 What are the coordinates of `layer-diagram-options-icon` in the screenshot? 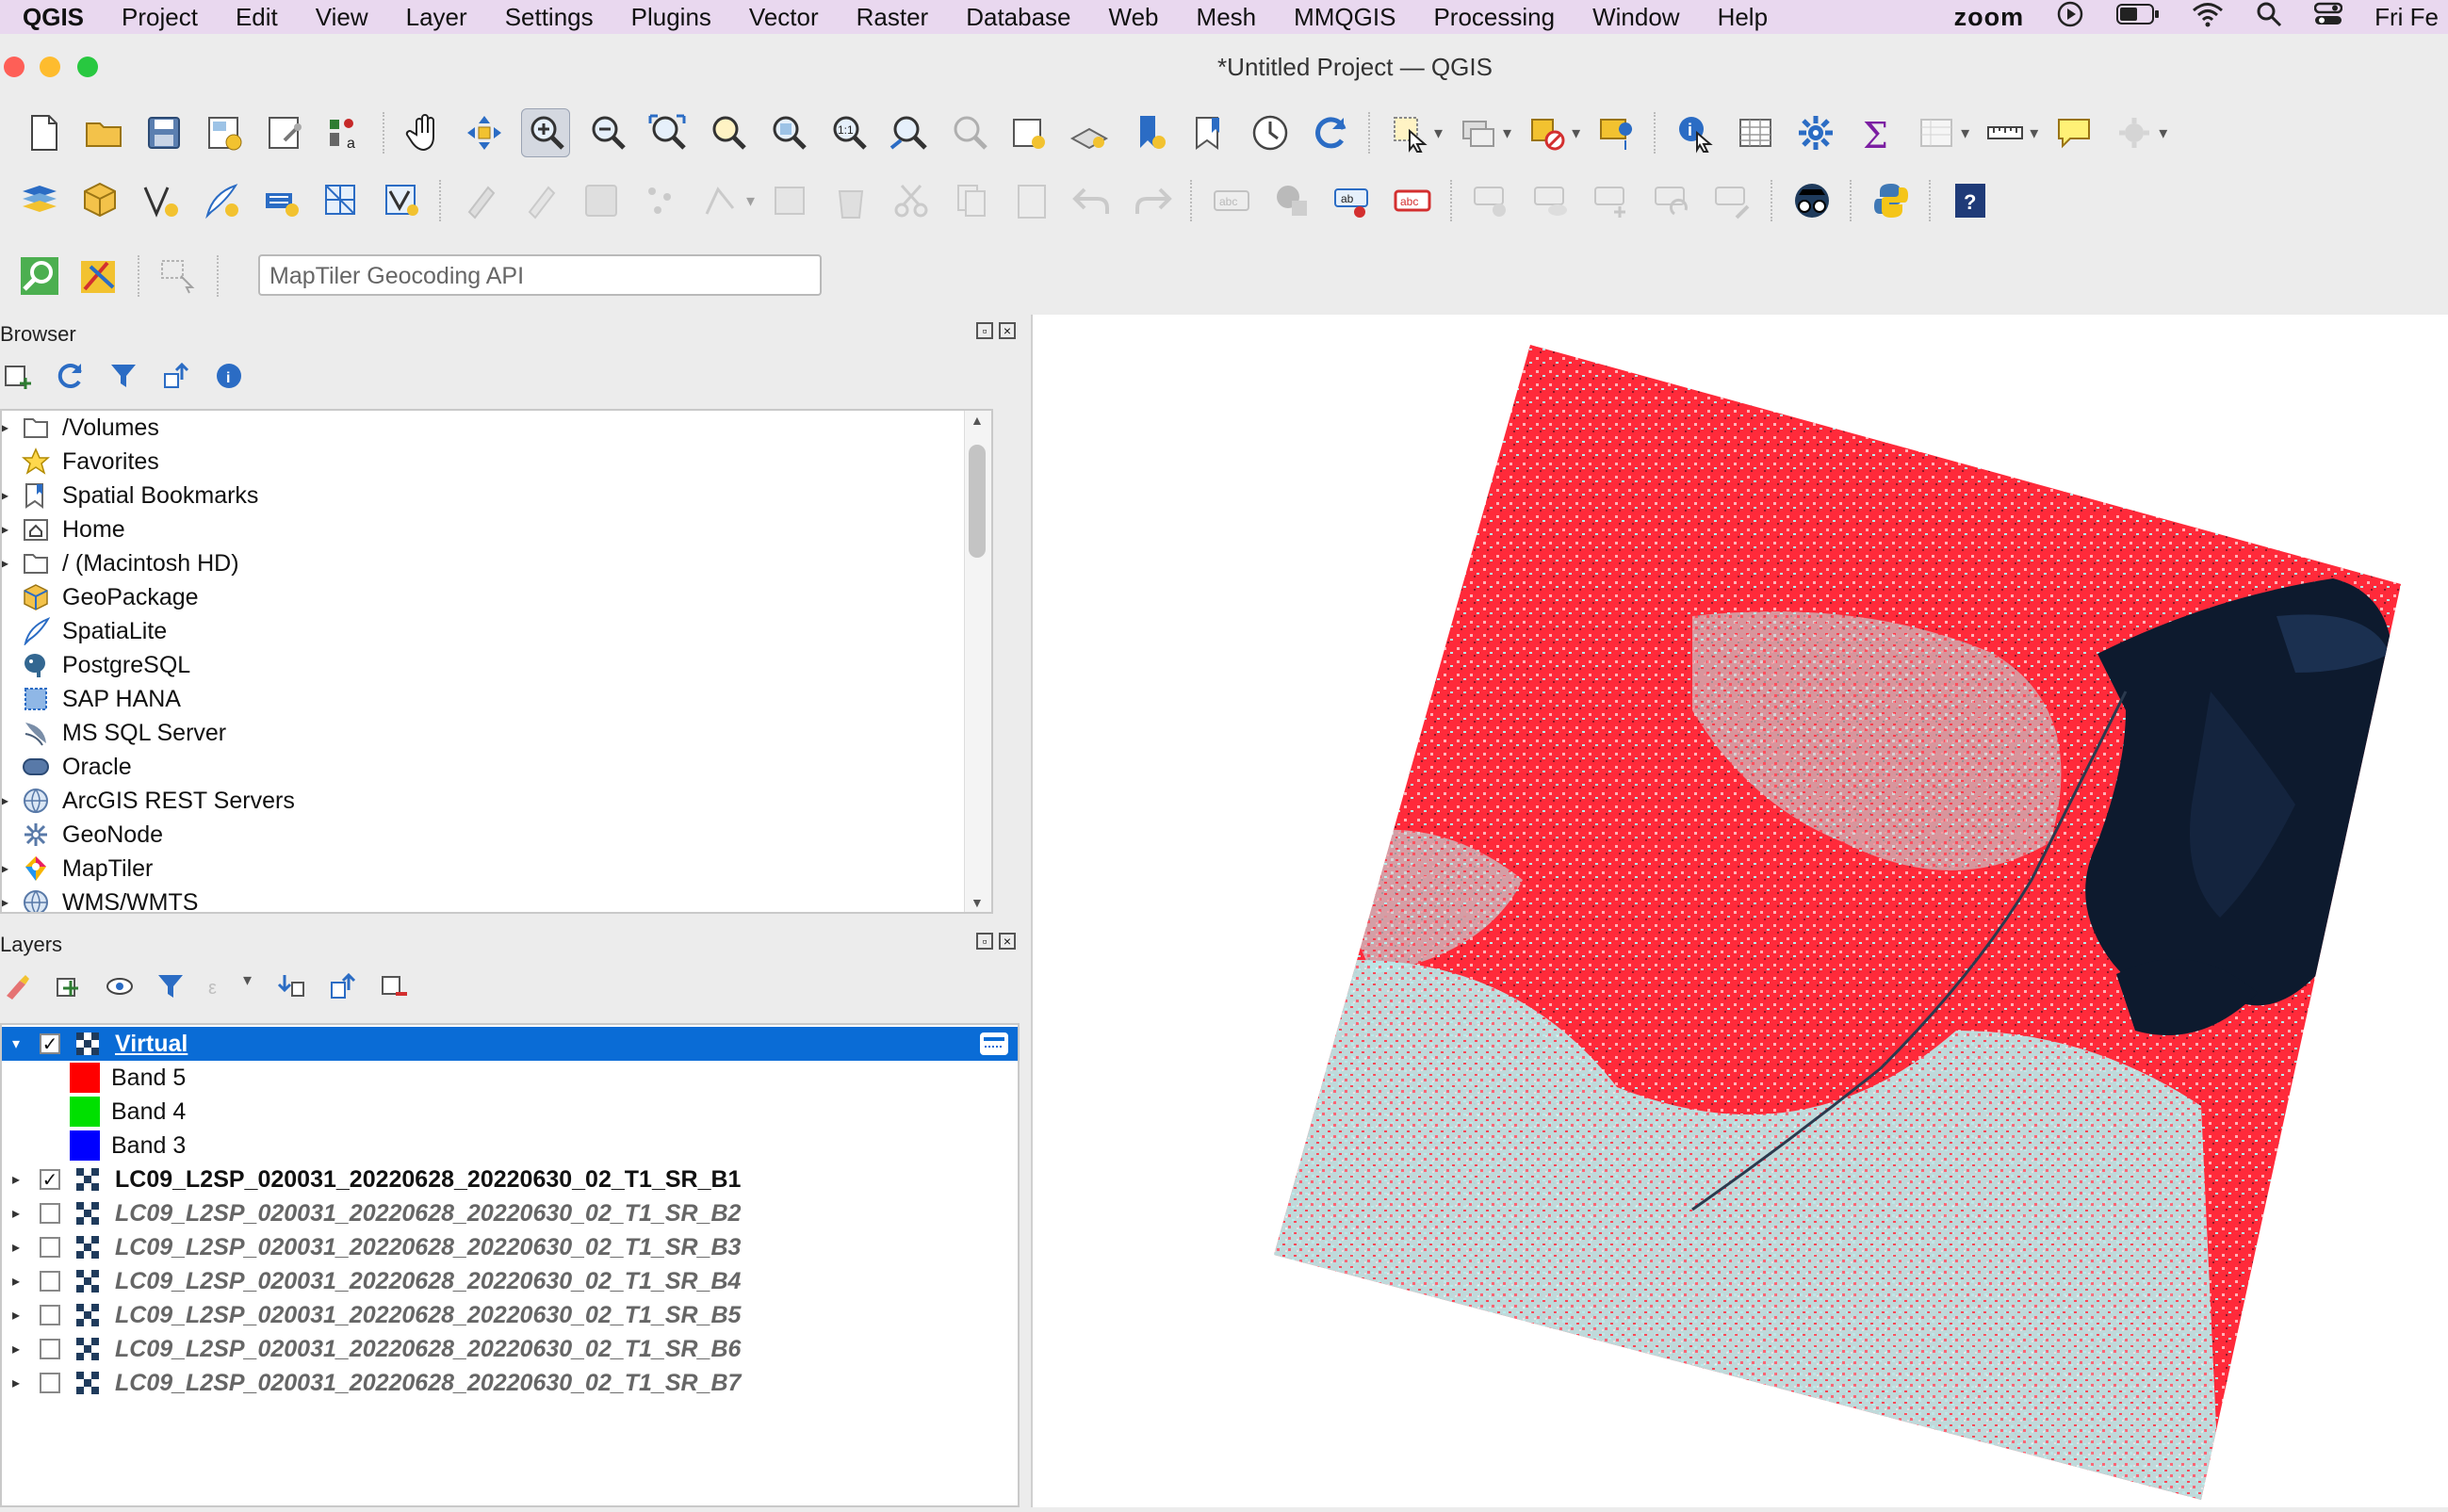 It's located at (1291, 200).